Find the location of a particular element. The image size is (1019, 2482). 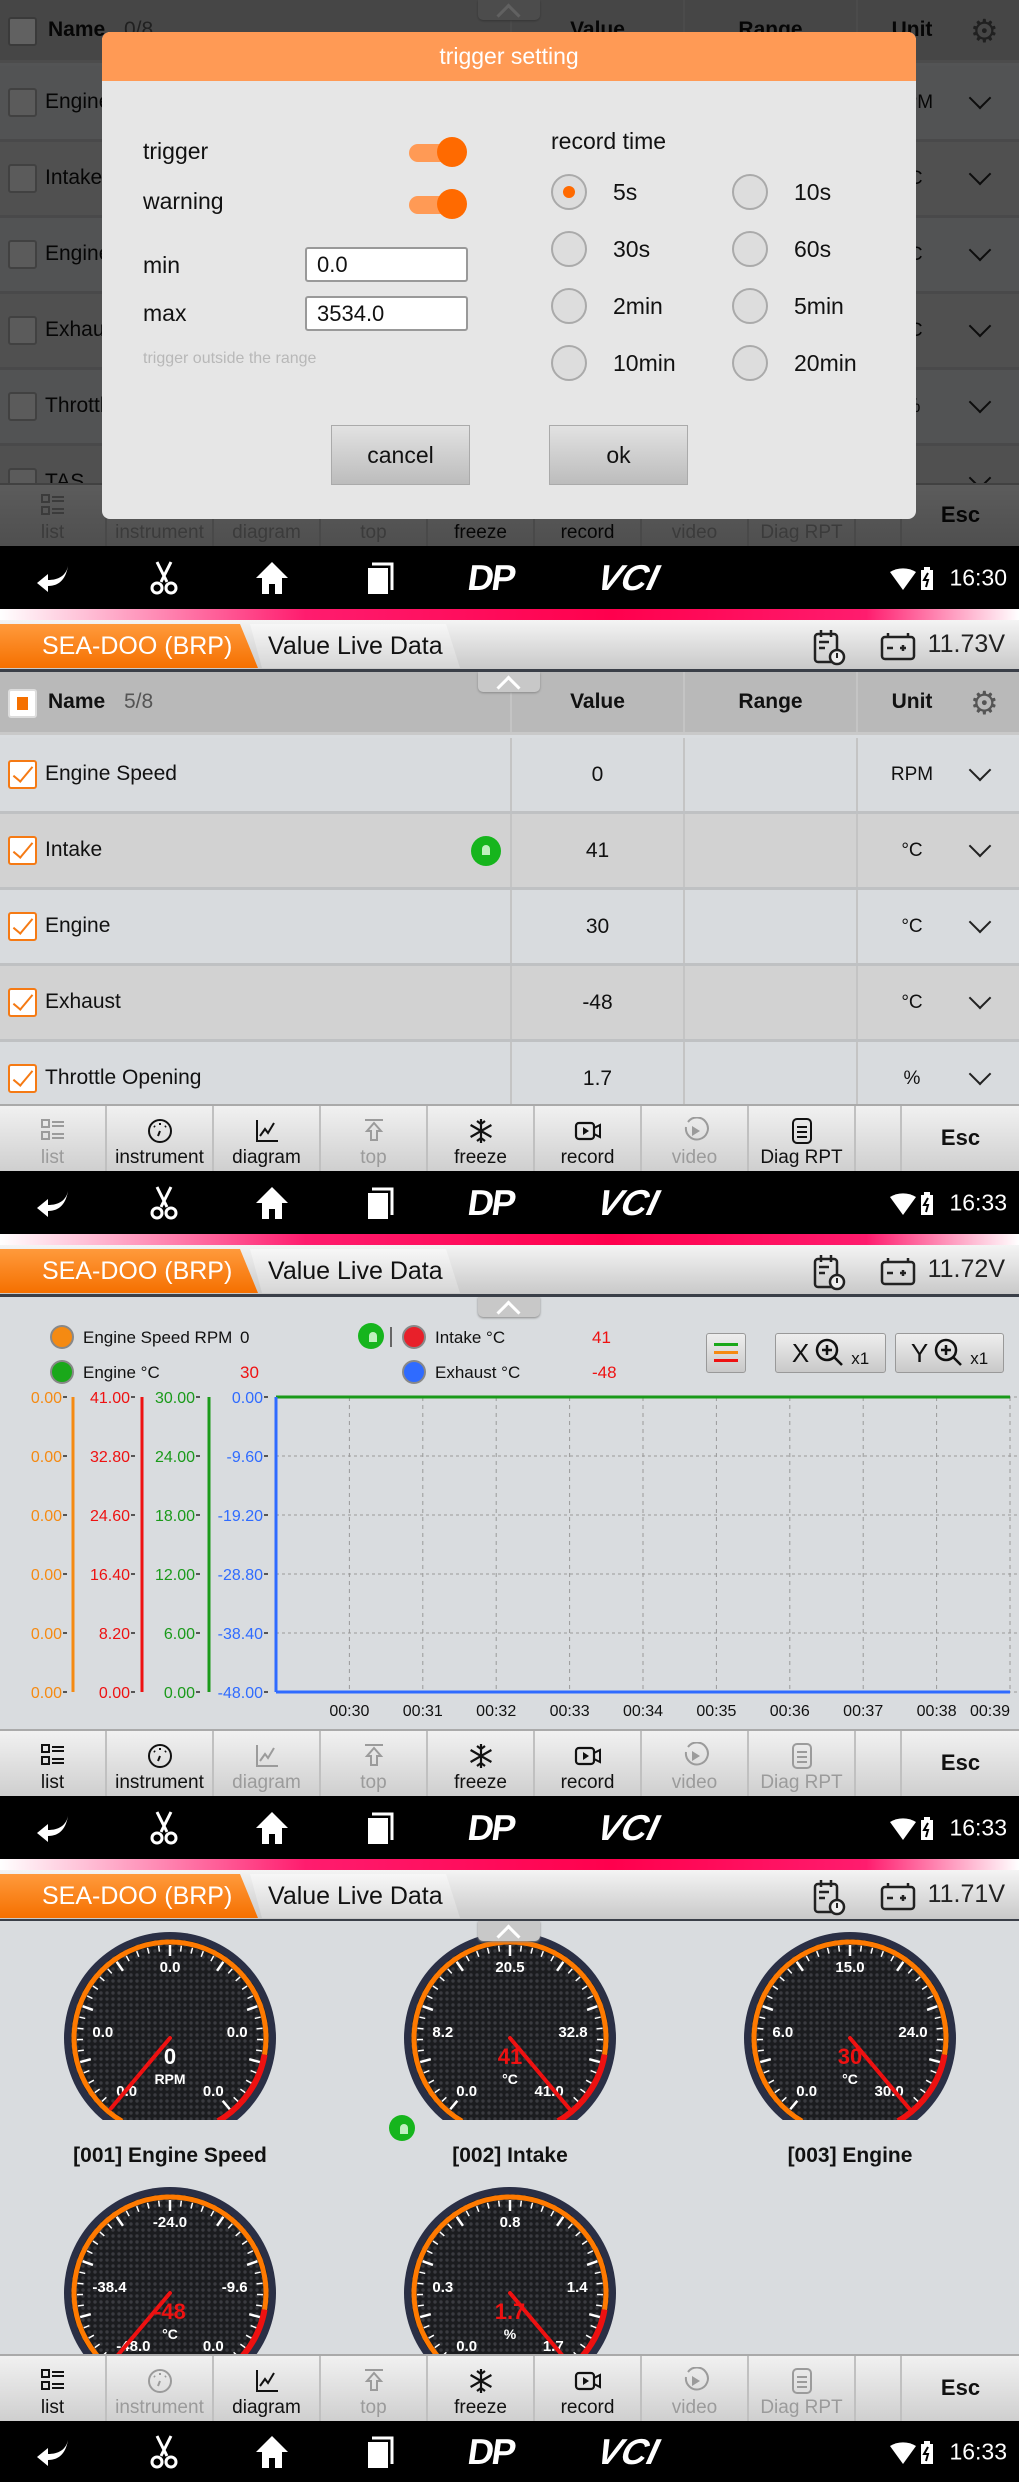

settings-gear-icon: ⚙ is located at coordinates (984, 703).